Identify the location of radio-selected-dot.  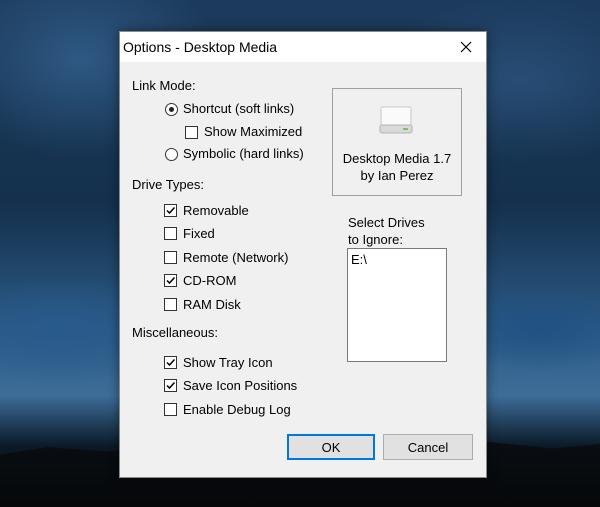
(171, 109).